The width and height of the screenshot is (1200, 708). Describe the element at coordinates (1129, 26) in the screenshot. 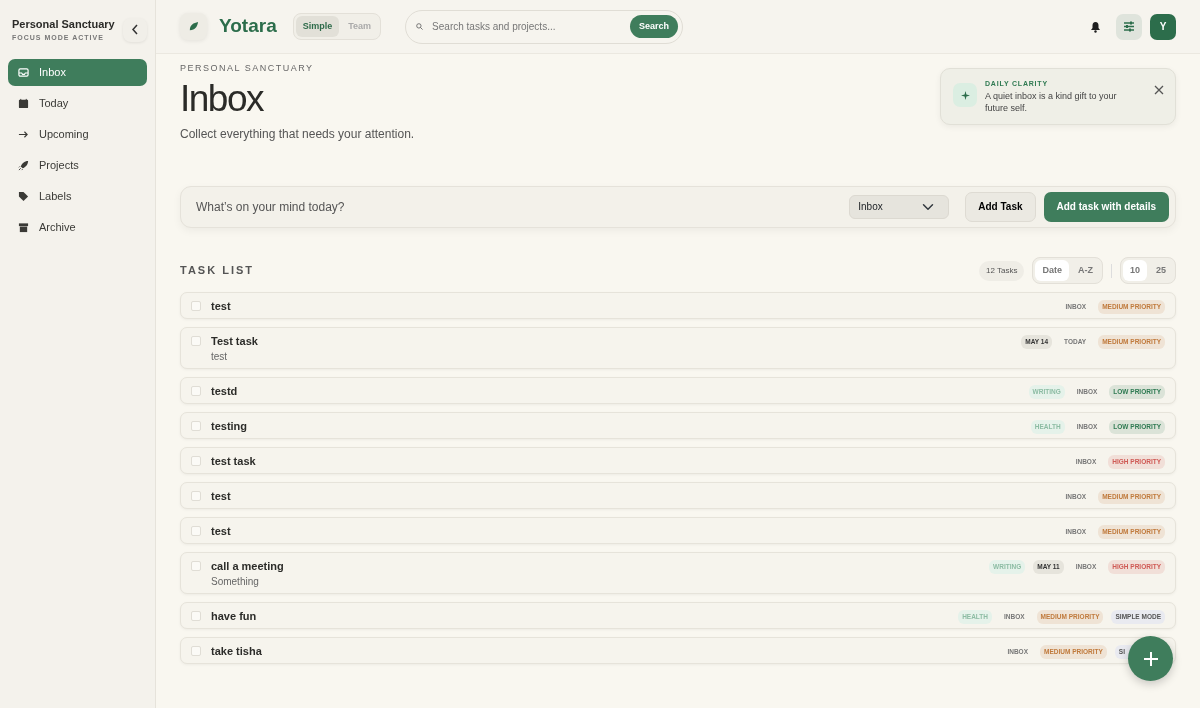

I see `settings-icon` at that location.